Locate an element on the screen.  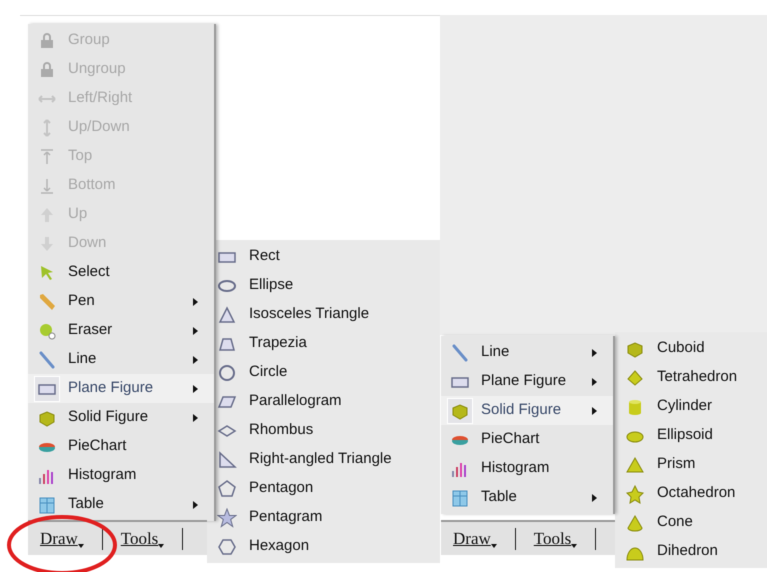
menu-item: Line is located at coordinates (527, 352).